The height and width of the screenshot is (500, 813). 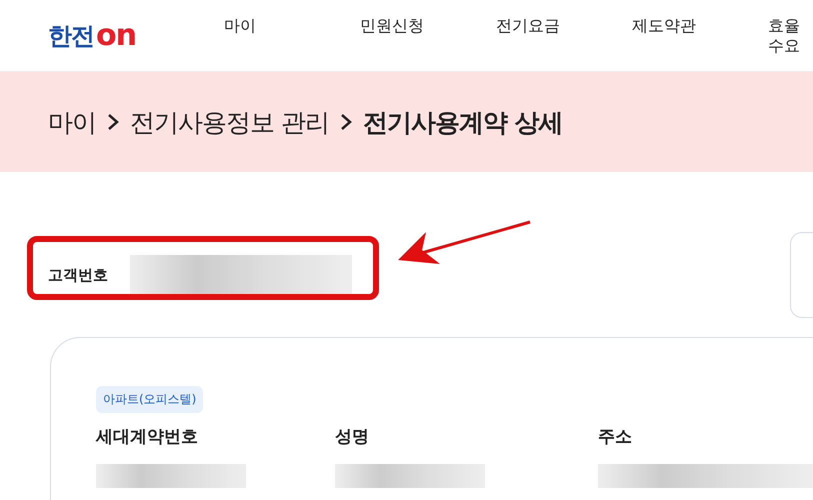 What do you see at coordinates (352, 437) in the screenshot?
I see `column-label: 성명` at bounding box center [352, 437].